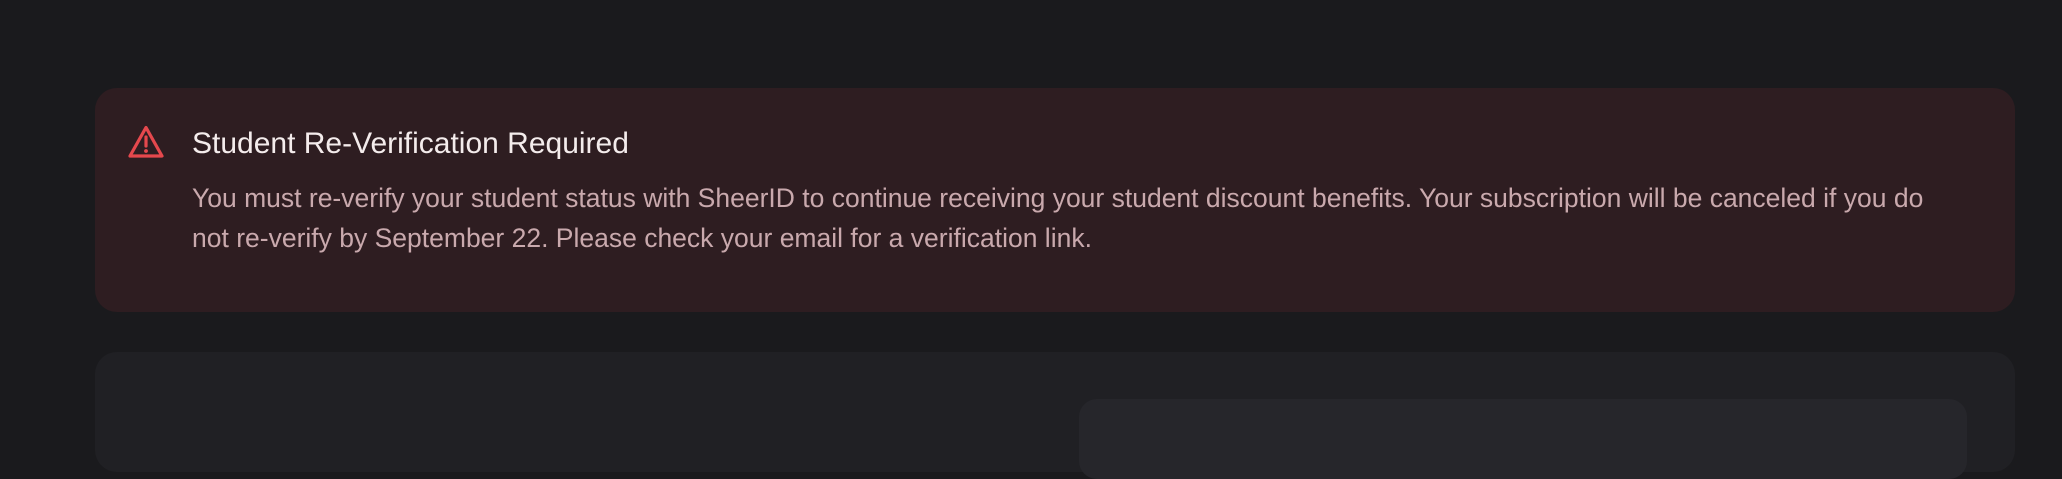 This screenshot has width=2062, height=479. Describe the element at coordinates (1523, 439) in the screenshot. I see `inner-panel` at that location.